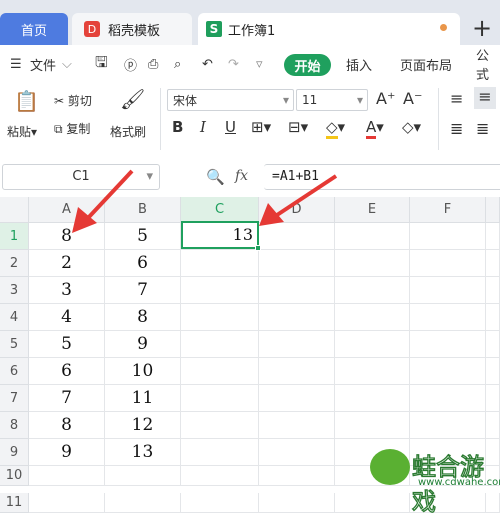 Image resolution: width=500 pixels, height=517 pixels. I want to click on annotation-arrows, so click(205, 201).